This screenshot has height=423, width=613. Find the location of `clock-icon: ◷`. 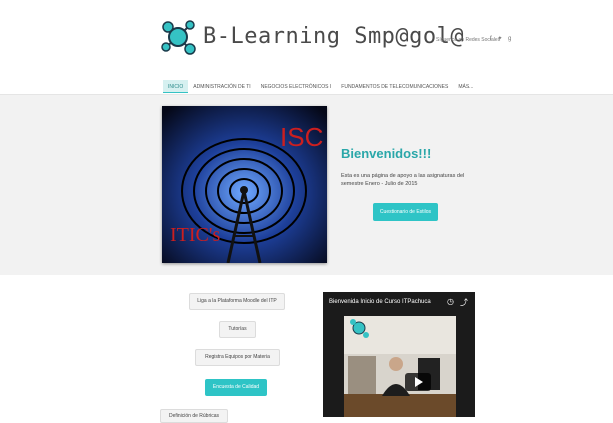

clock-icon: ◷ is located at coordinates (450, 301).